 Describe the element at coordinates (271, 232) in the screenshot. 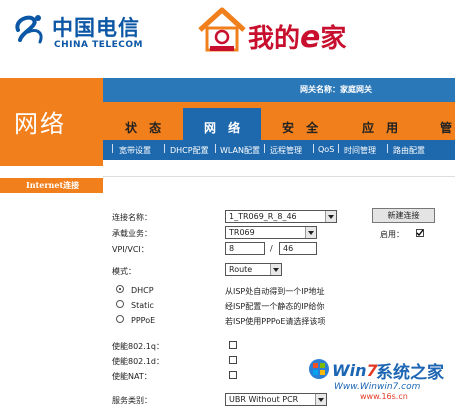

I see `service-select: TR069` at that location.